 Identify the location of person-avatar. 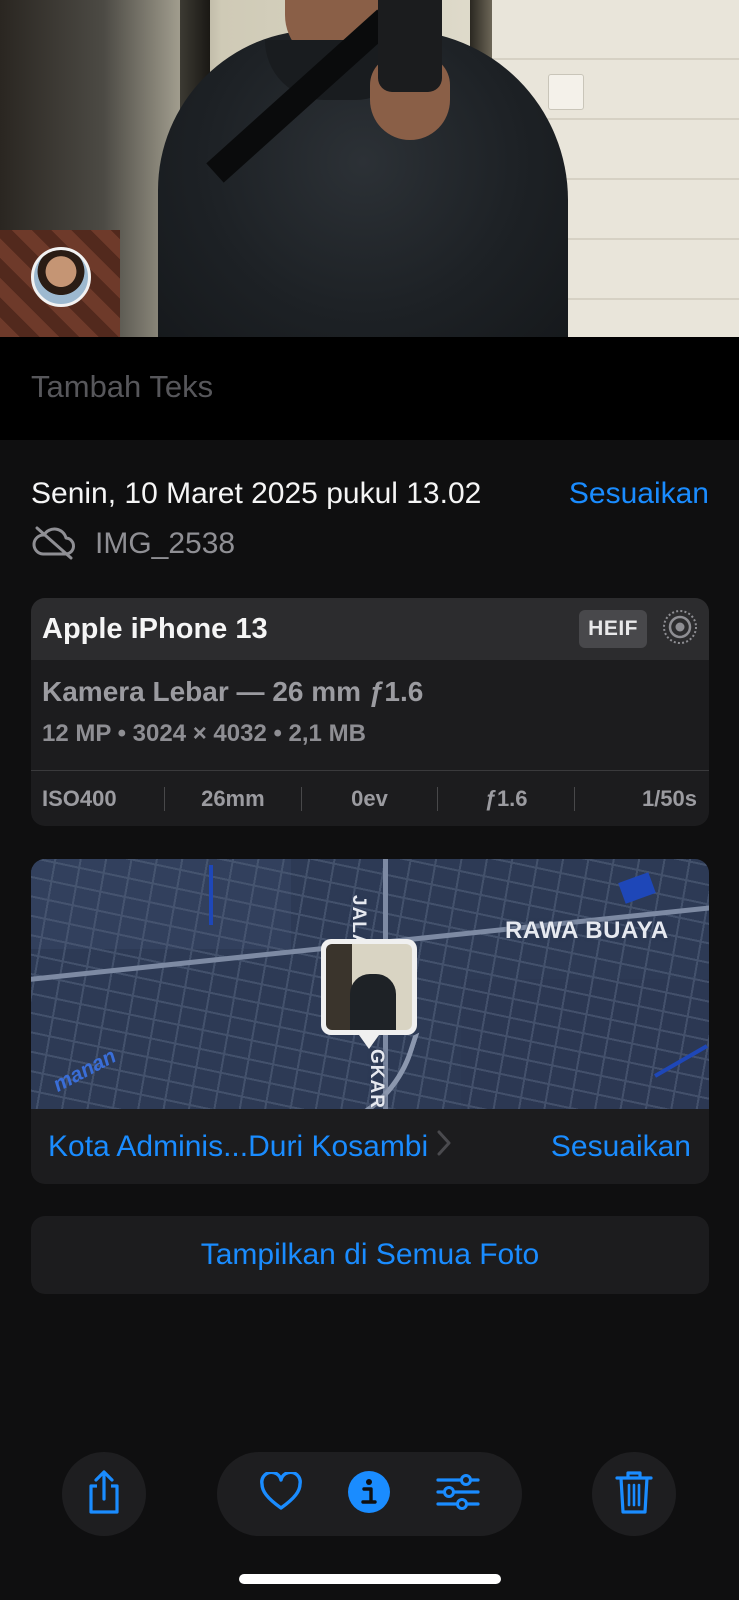
(61, 277).